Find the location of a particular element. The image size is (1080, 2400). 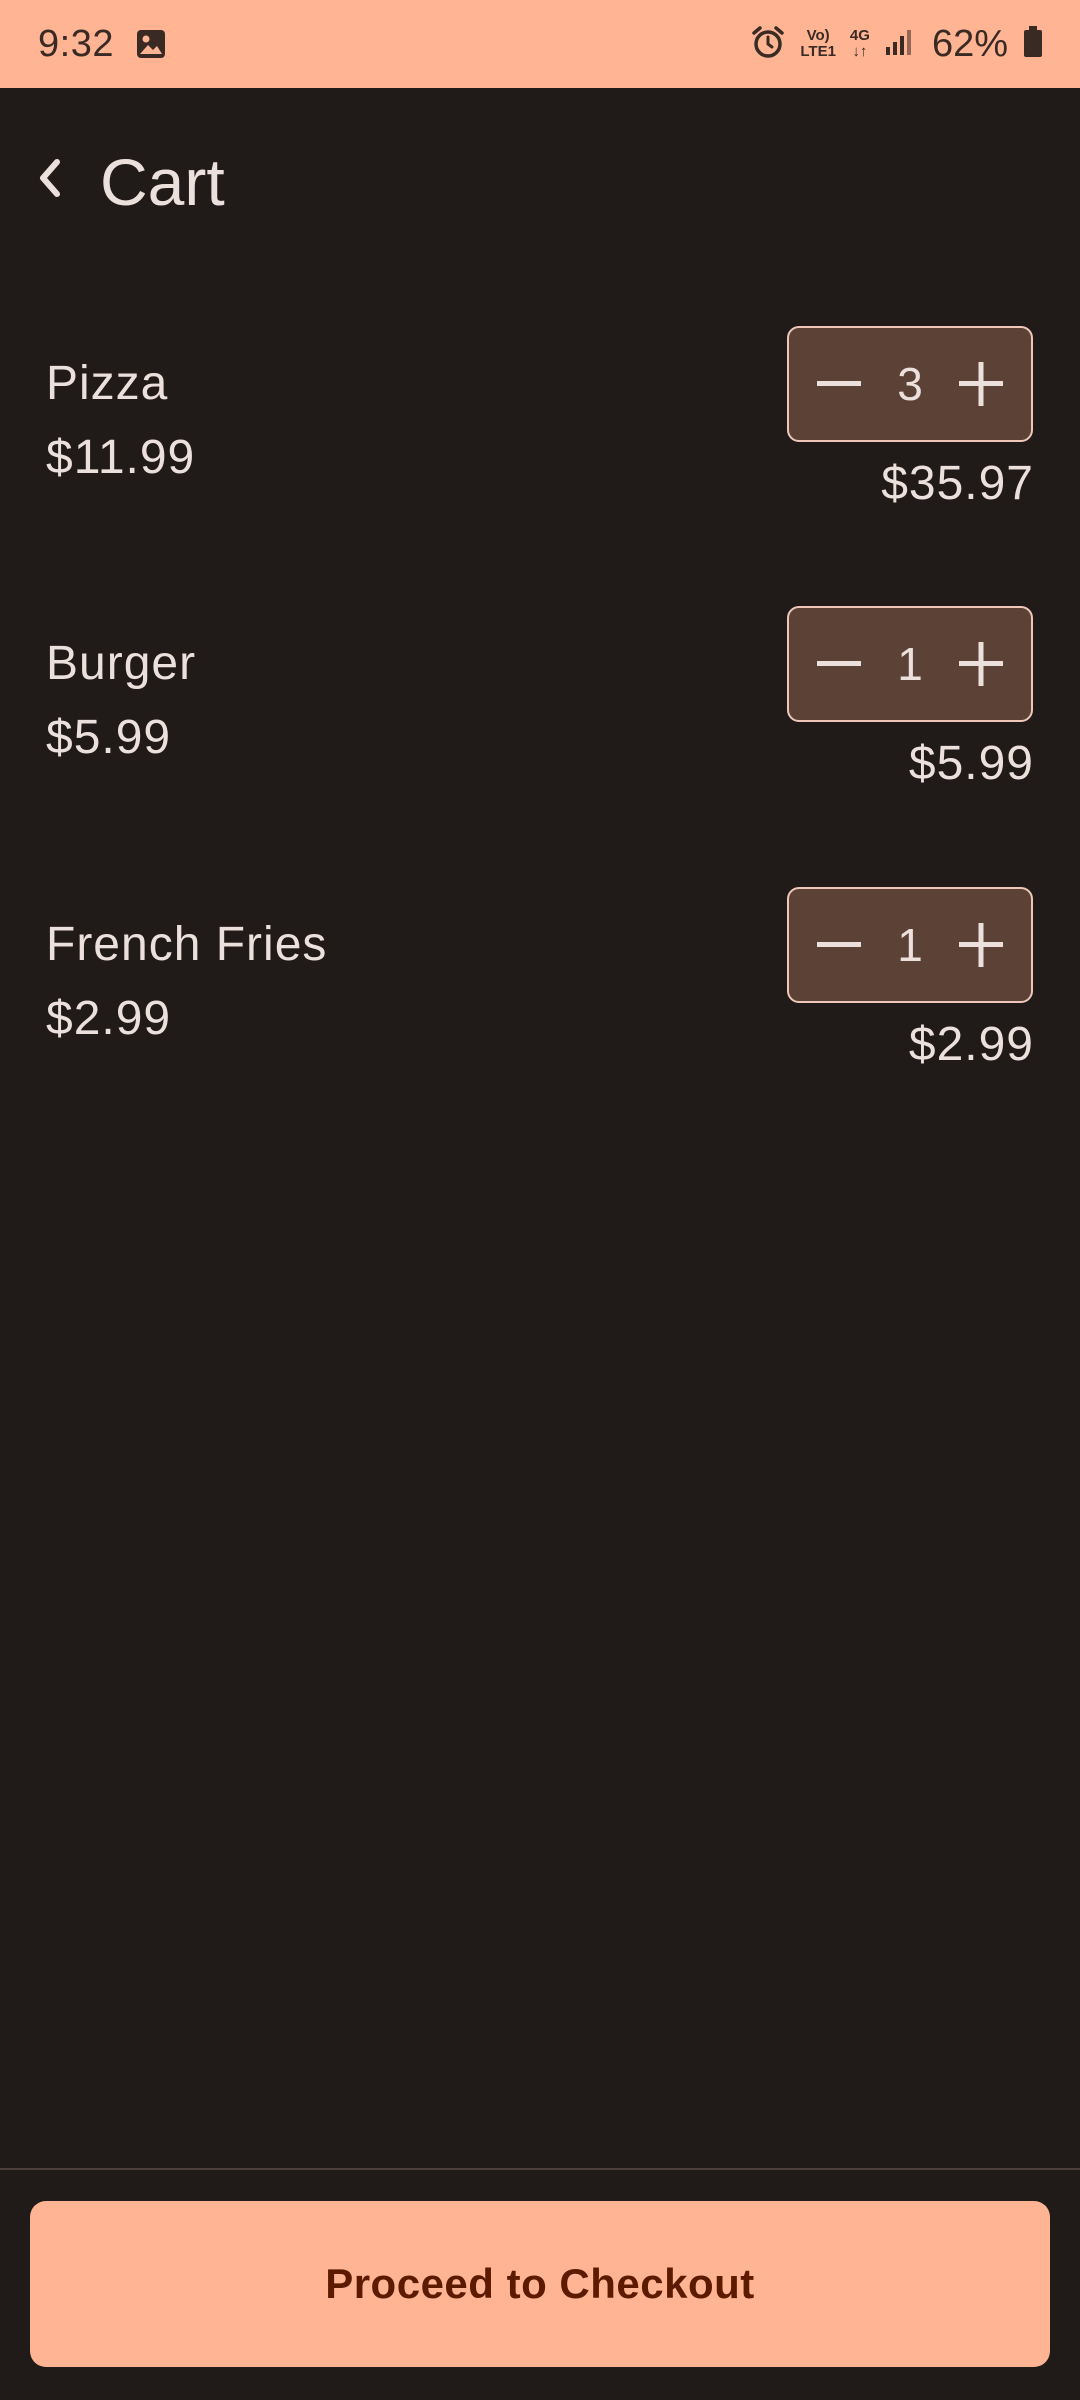

item-price: $11.99 is located at coordinates (121, 457).